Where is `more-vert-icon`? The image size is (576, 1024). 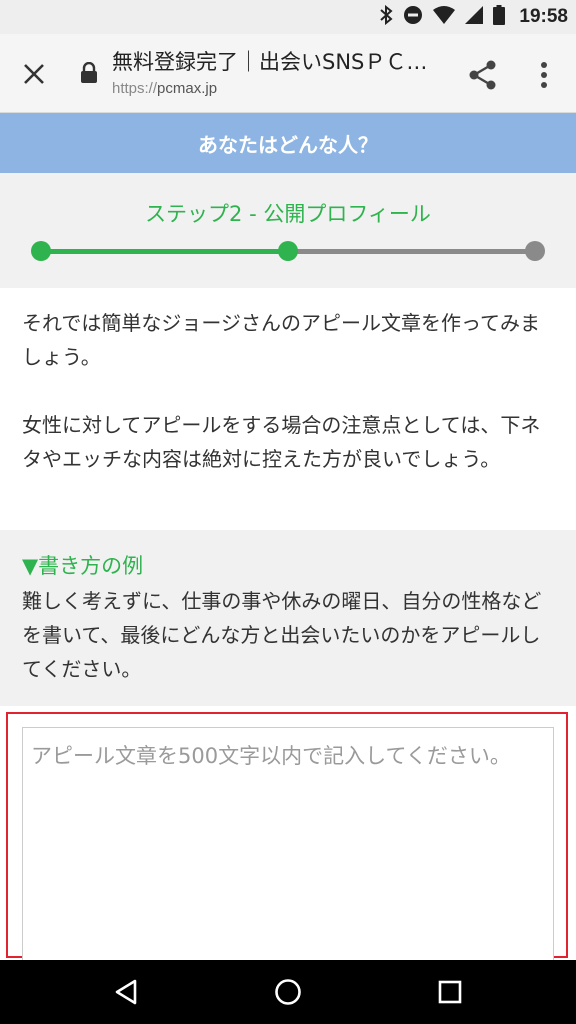 more-vert-icon is located at coordinates (544, 75).